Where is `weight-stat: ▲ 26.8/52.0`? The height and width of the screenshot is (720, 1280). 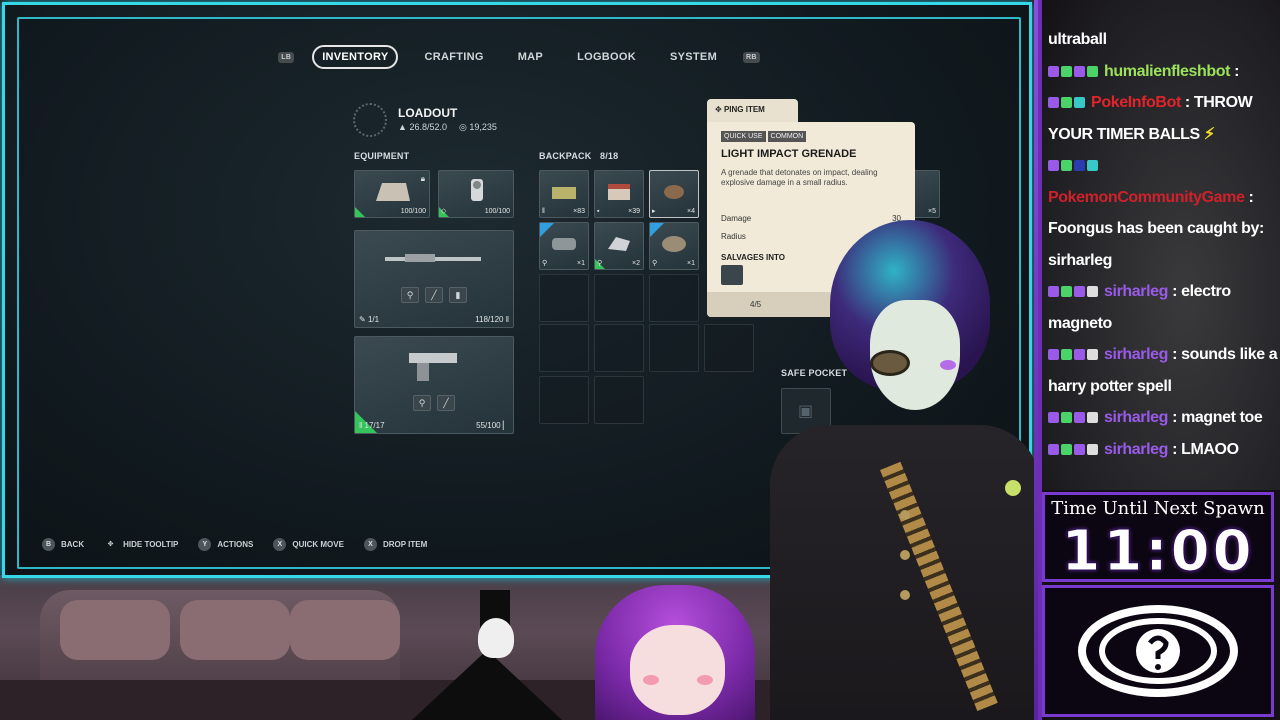
weight-stat: ▲ 26.8/52.0 is located at coordinates (422, 127).